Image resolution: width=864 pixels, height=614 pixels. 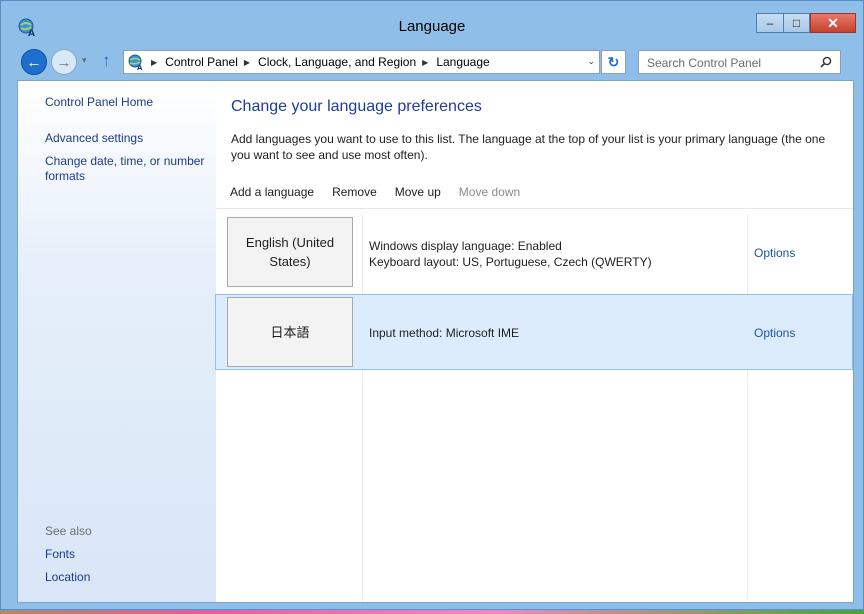 What do you see at coordinates (201, 62) in the screenshot?
I see `breadcrumb-control-panel: Control Panel` at bounding box center [201, 62].